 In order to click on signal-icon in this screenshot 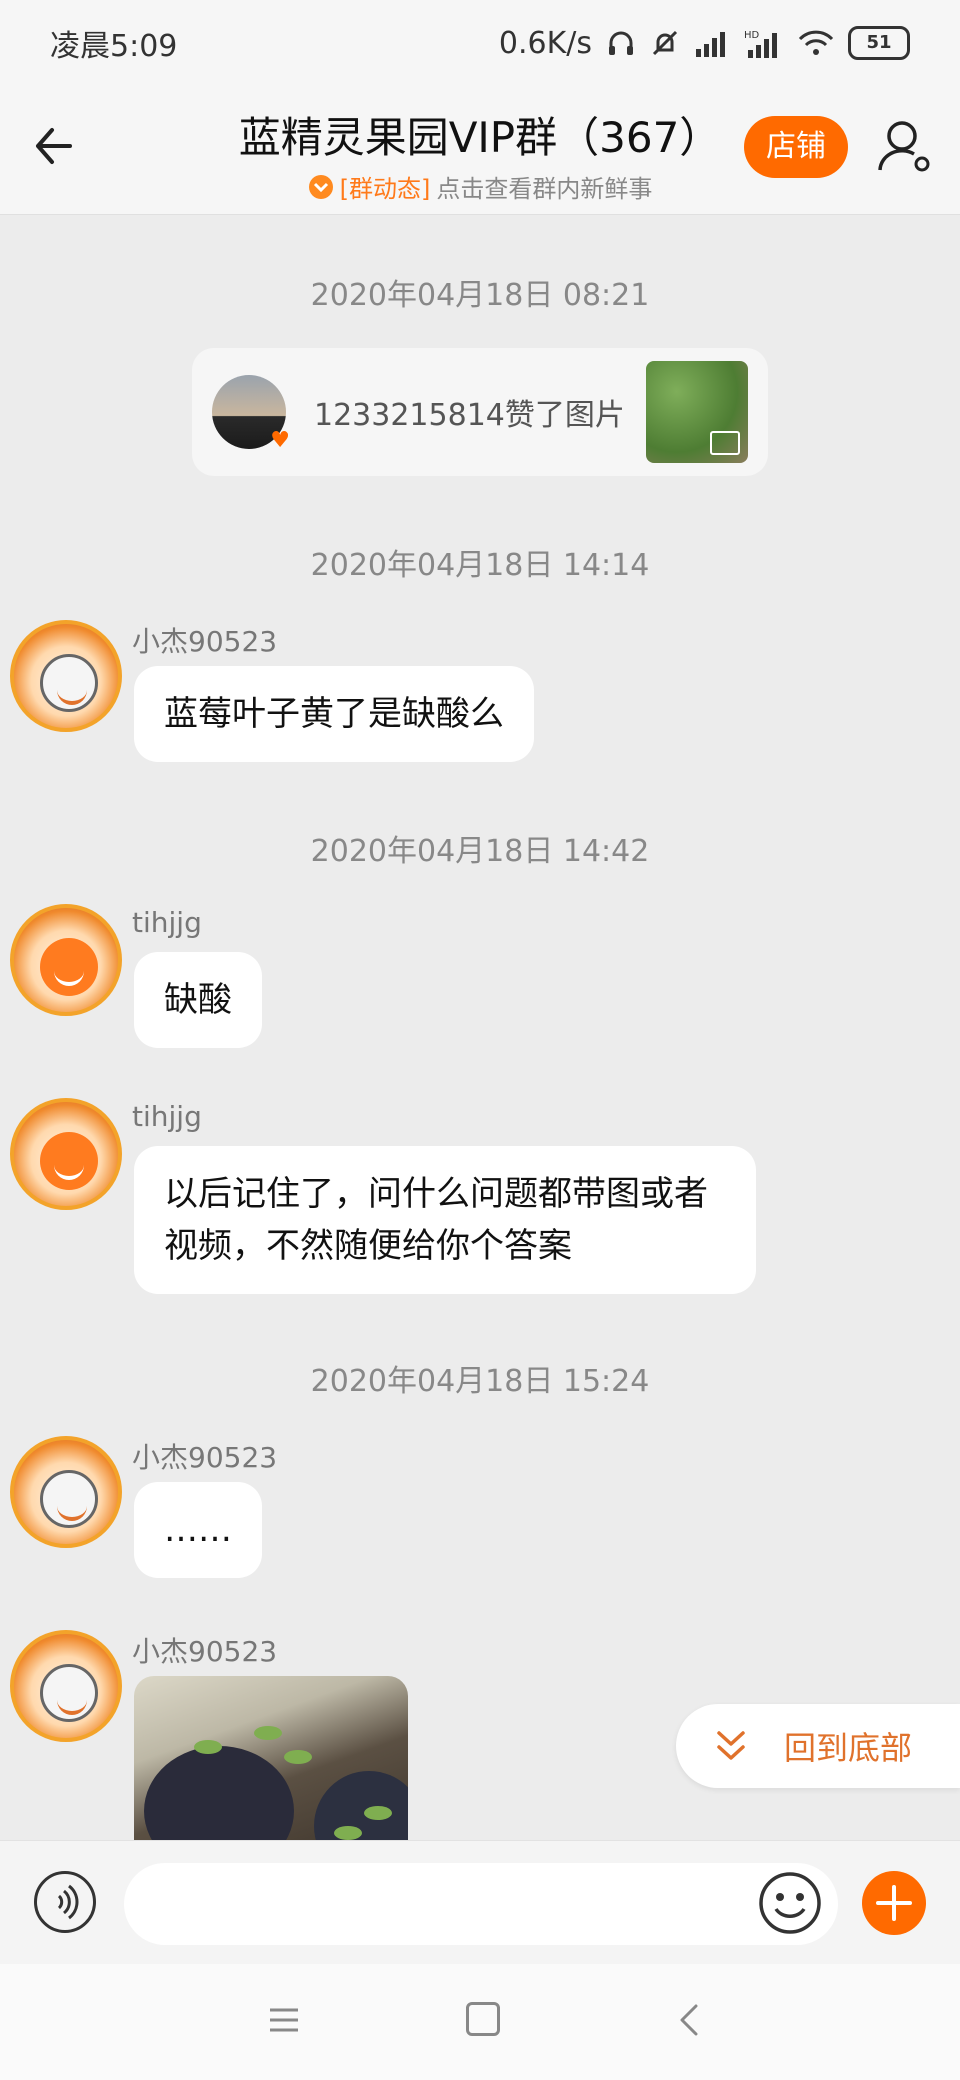, I will do `click(710, 44)`.